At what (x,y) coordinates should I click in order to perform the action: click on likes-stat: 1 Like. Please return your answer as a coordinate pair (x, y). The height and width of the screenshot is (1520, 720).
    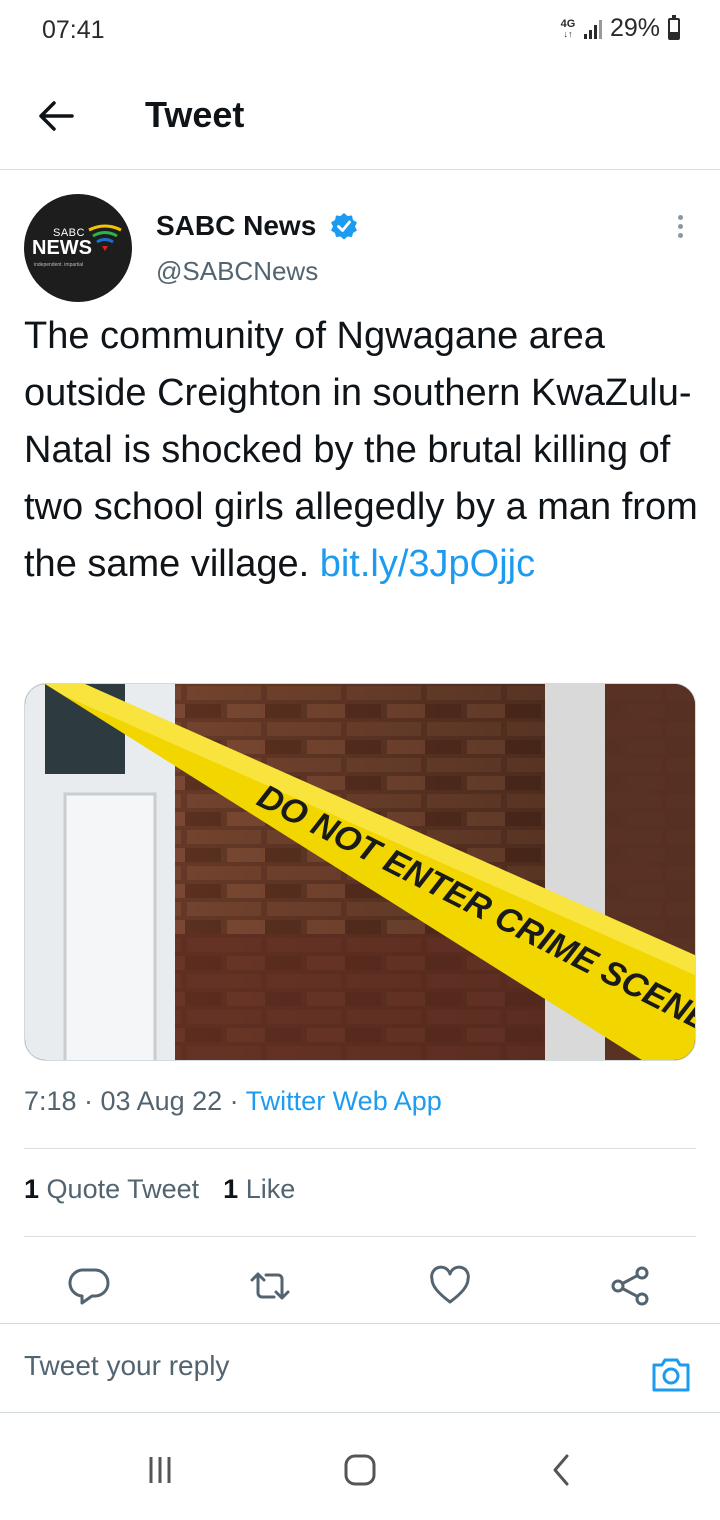
    Looking at the image, I should click on (259, 1189).